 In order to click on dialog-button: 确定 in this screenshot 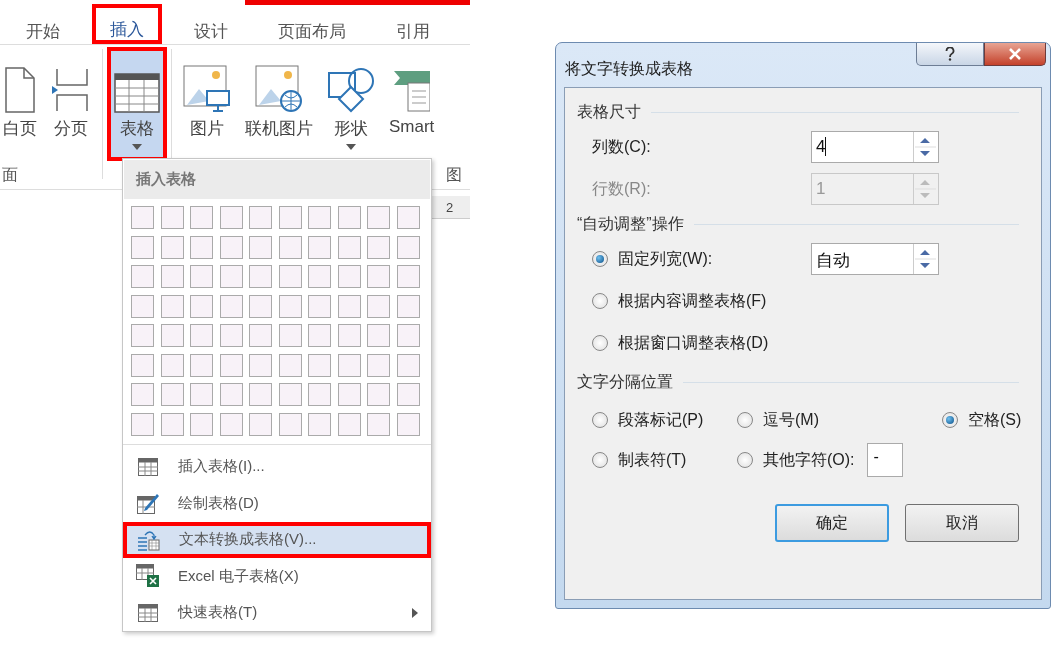, I will do `click(832, 523)`.